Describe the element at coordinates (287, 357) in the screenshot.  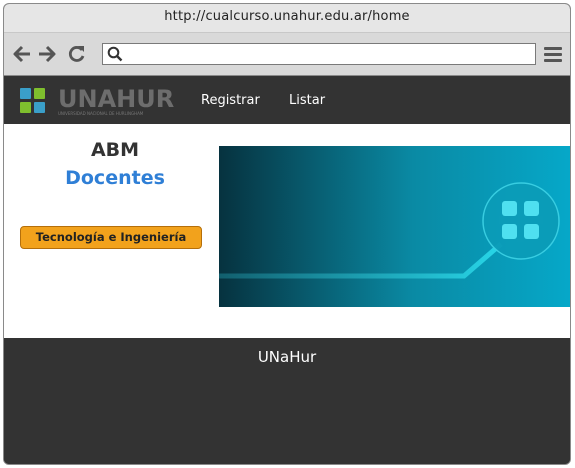
I see `footer-text: UNaHur` at that location.